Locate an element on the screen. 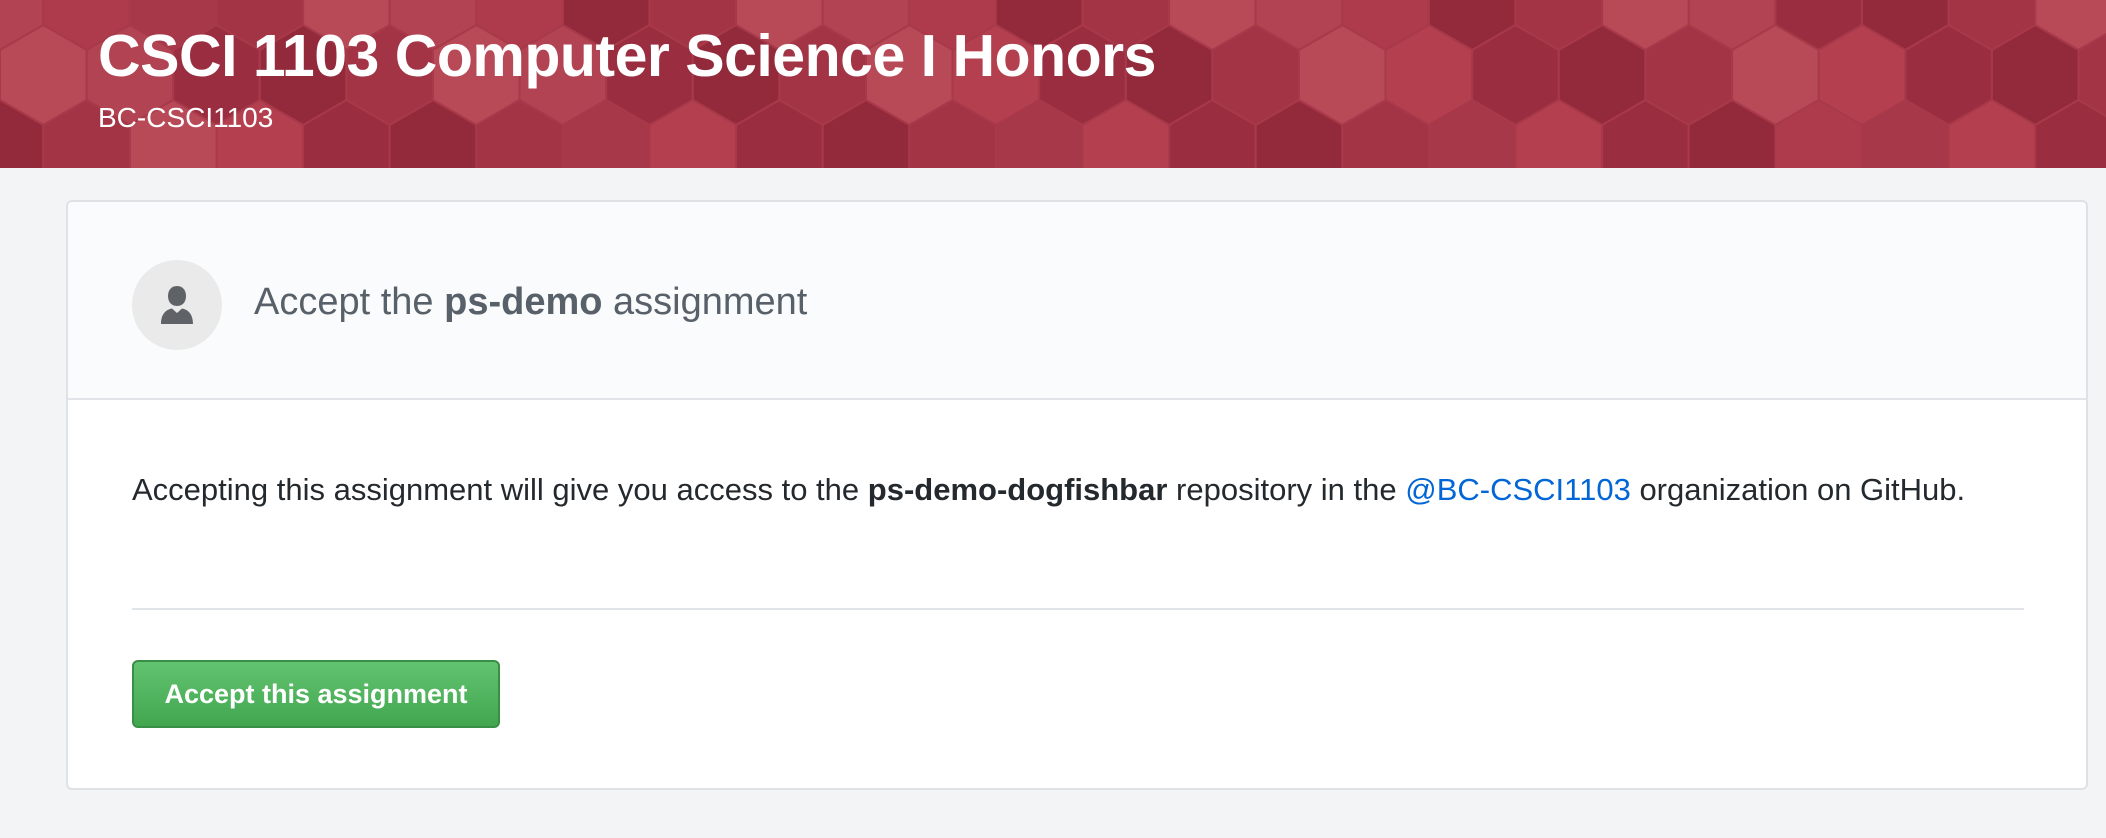  divider is located at coordinates (1078, 609).